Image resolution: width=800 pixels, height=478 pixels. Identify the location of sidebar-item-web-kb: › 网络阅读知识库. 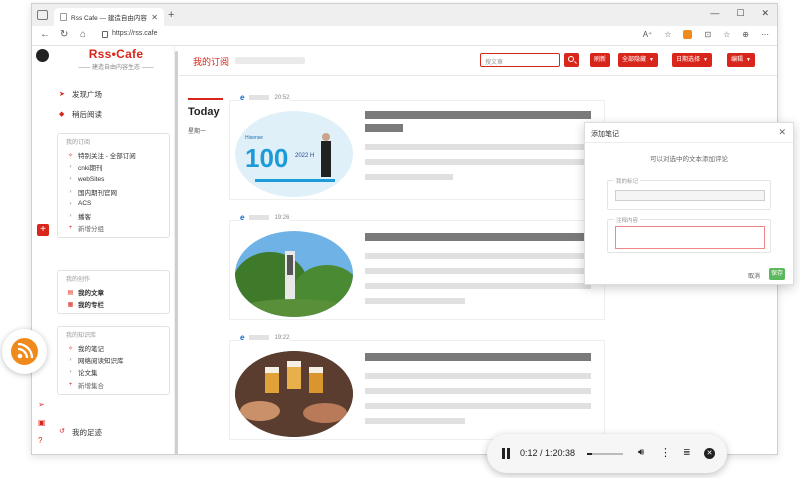
(113, 360).